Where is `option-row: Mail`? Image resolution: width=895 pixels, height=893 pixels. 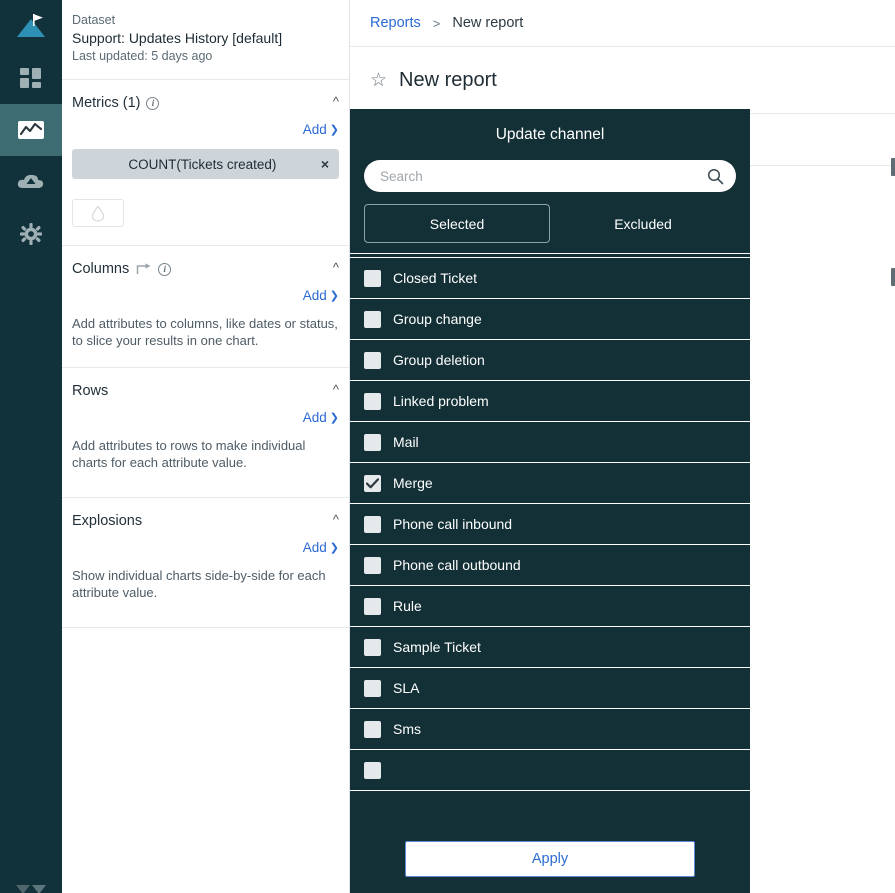
option-row: Mail is located at coordinates (550, 442).